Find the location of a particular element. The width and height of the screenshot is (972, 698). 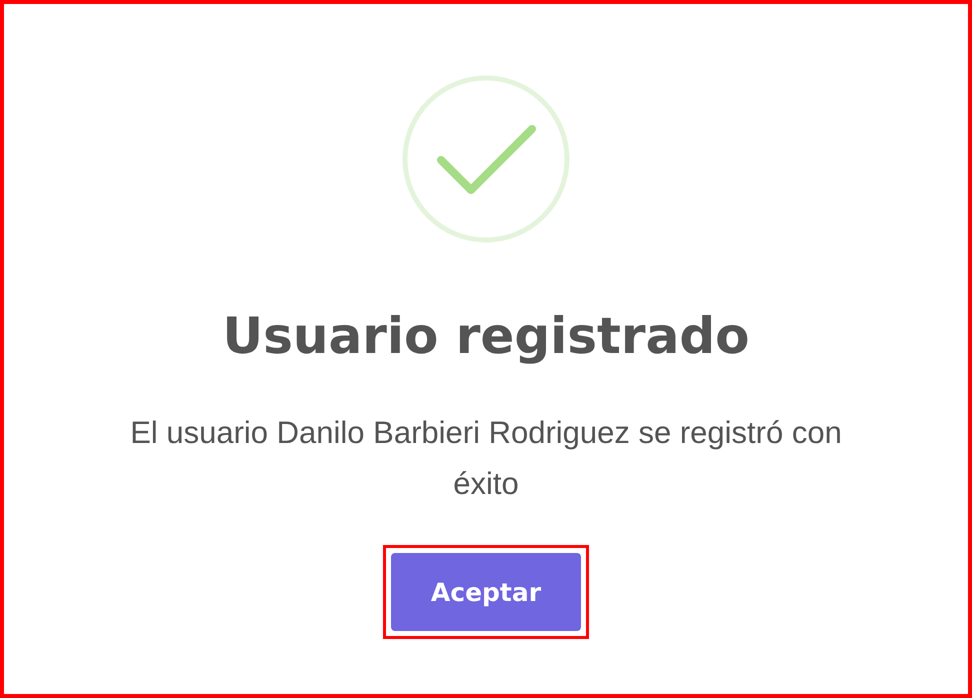

dialog-title: Usuario registrado is located at coordinates (486, 336).